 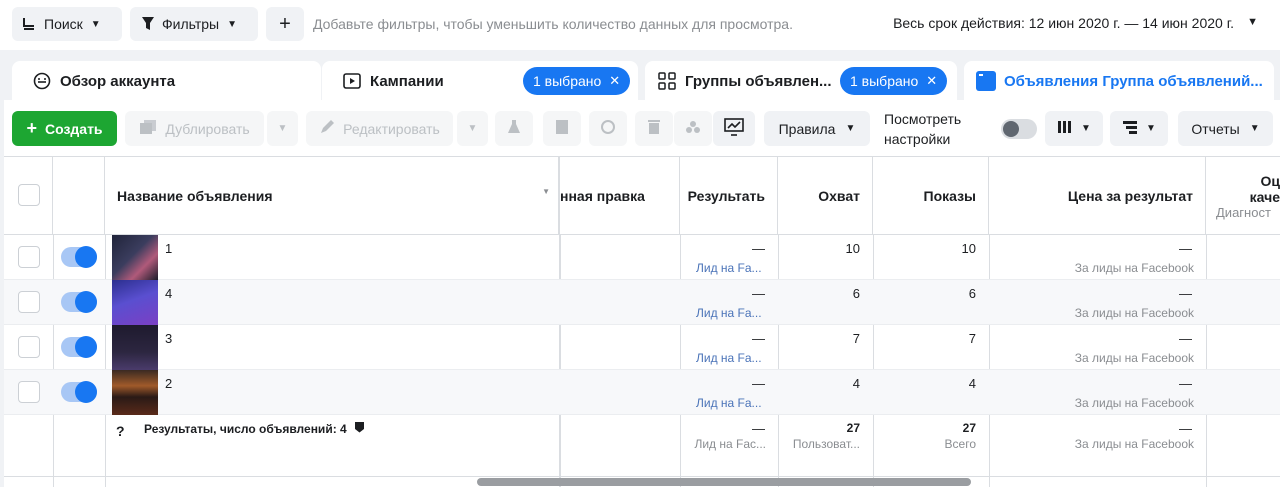 What do you see at coordinates (602, 196) in the screenshot?
I see `header-label: нная правка` at bounding box center [602, 196].